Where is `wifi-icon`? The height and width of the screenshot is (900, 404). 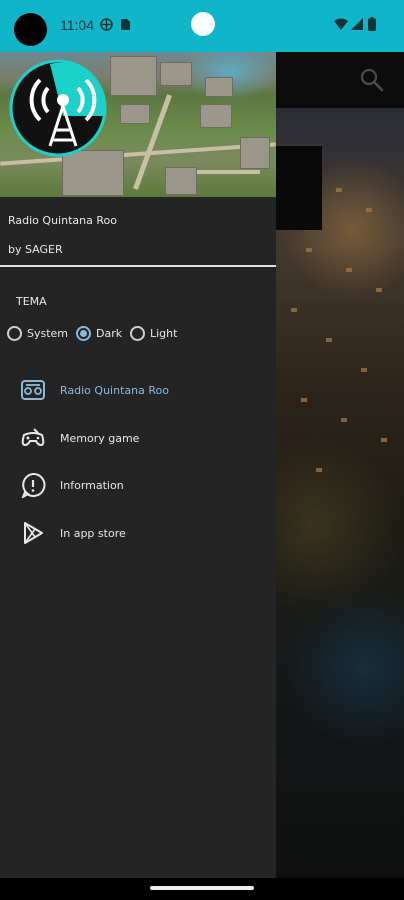
wifi-icon is located at coordinates (341, 24).